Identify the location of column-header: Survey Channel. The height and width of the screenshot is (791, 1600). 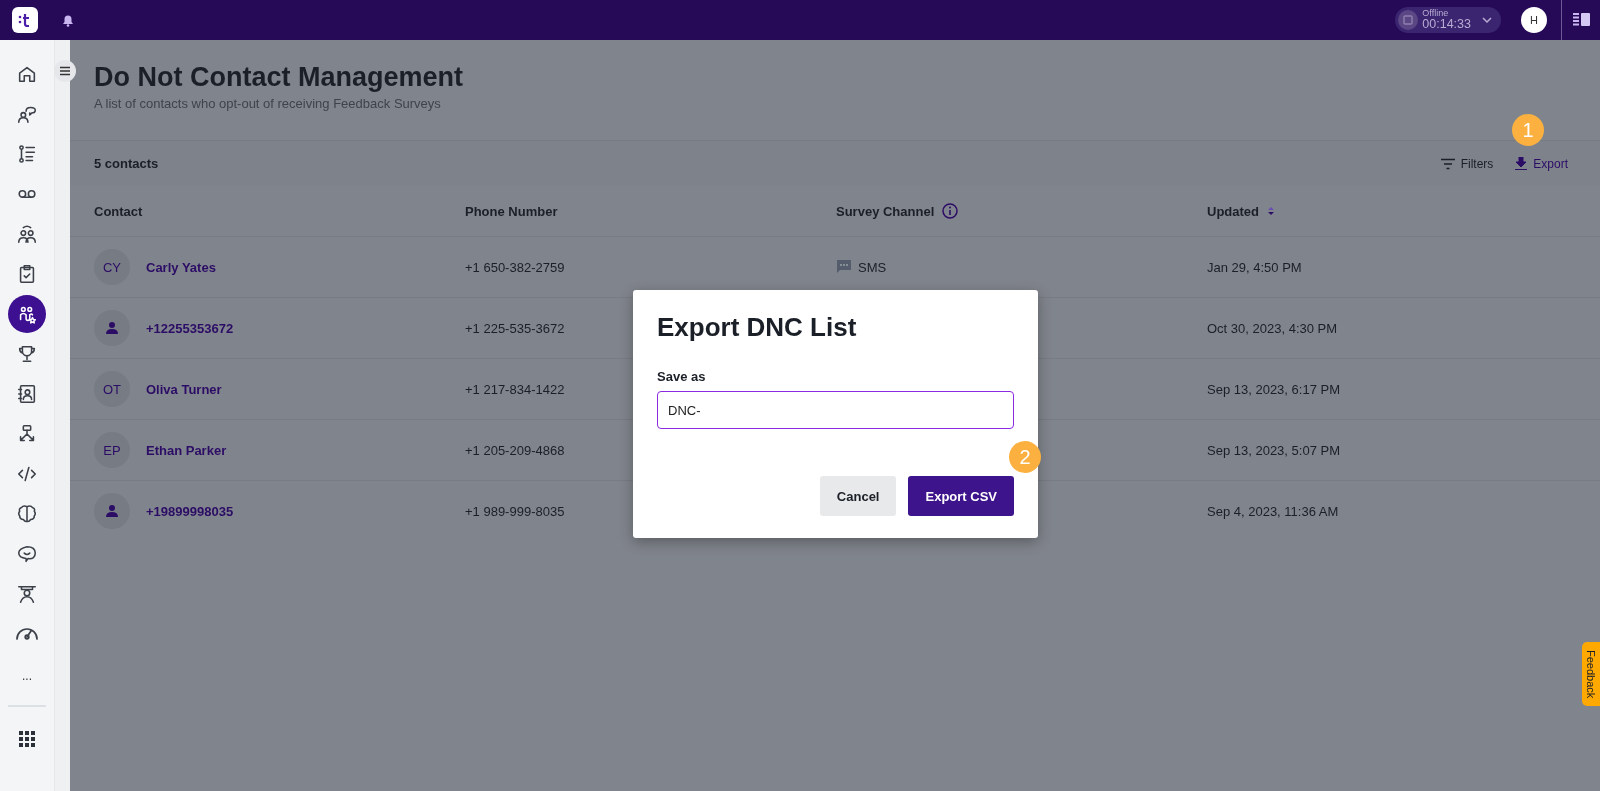
(885, 211).